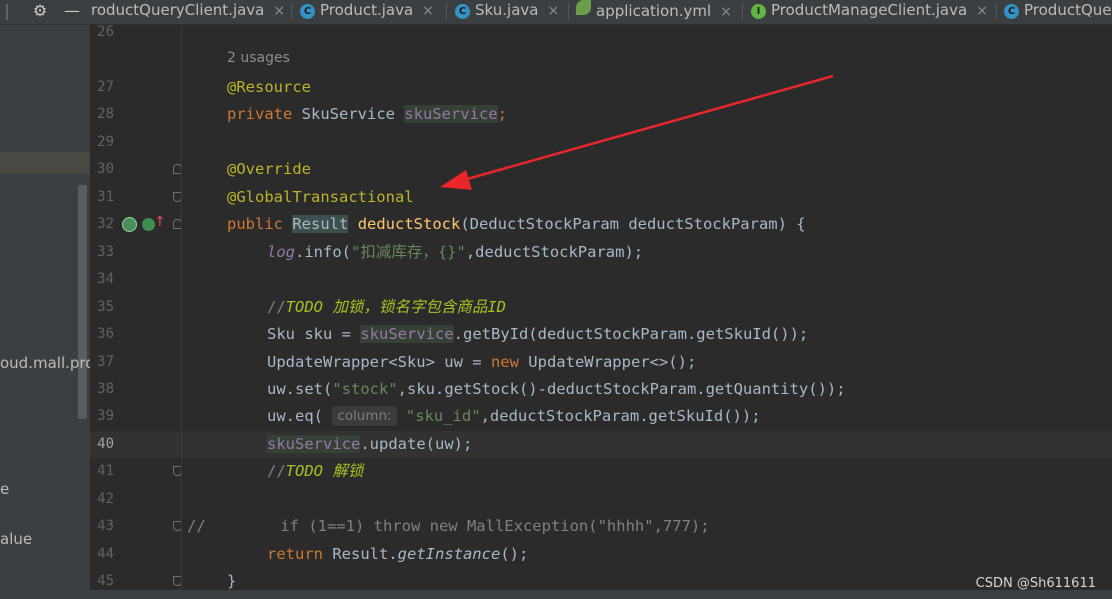  I want to click on line-number: 38, so click(105, 389).